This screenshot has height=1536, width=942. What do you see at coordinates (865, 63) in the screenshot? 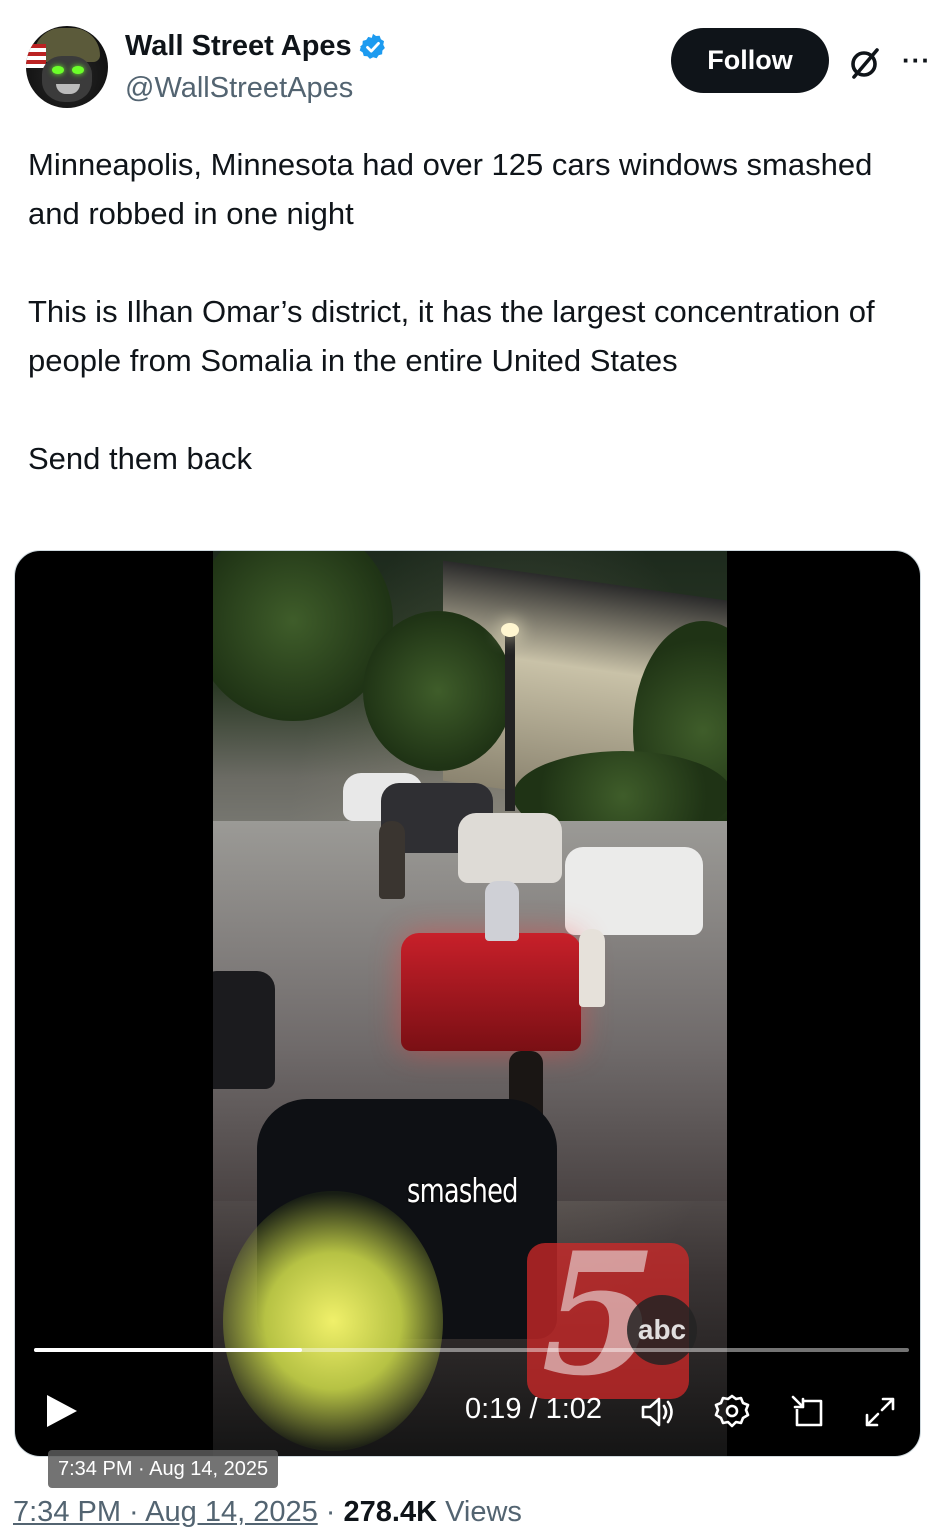
I see `grok-icon` at bounding box center [865, 63].